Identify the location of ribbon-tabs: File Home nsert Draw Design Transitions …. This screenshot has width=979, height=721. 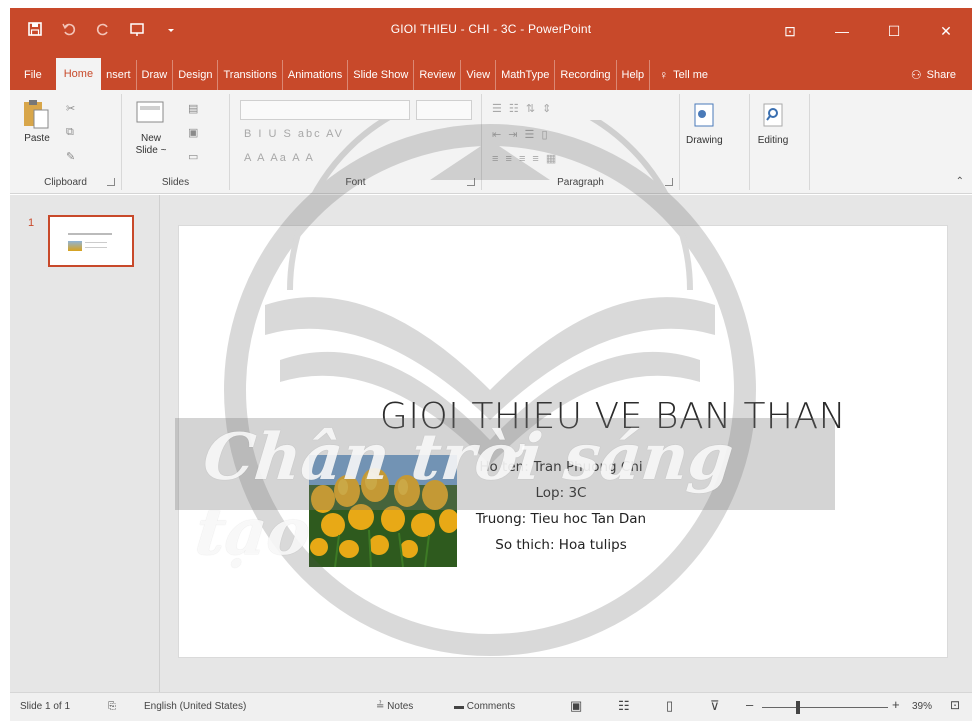
(491, 72).